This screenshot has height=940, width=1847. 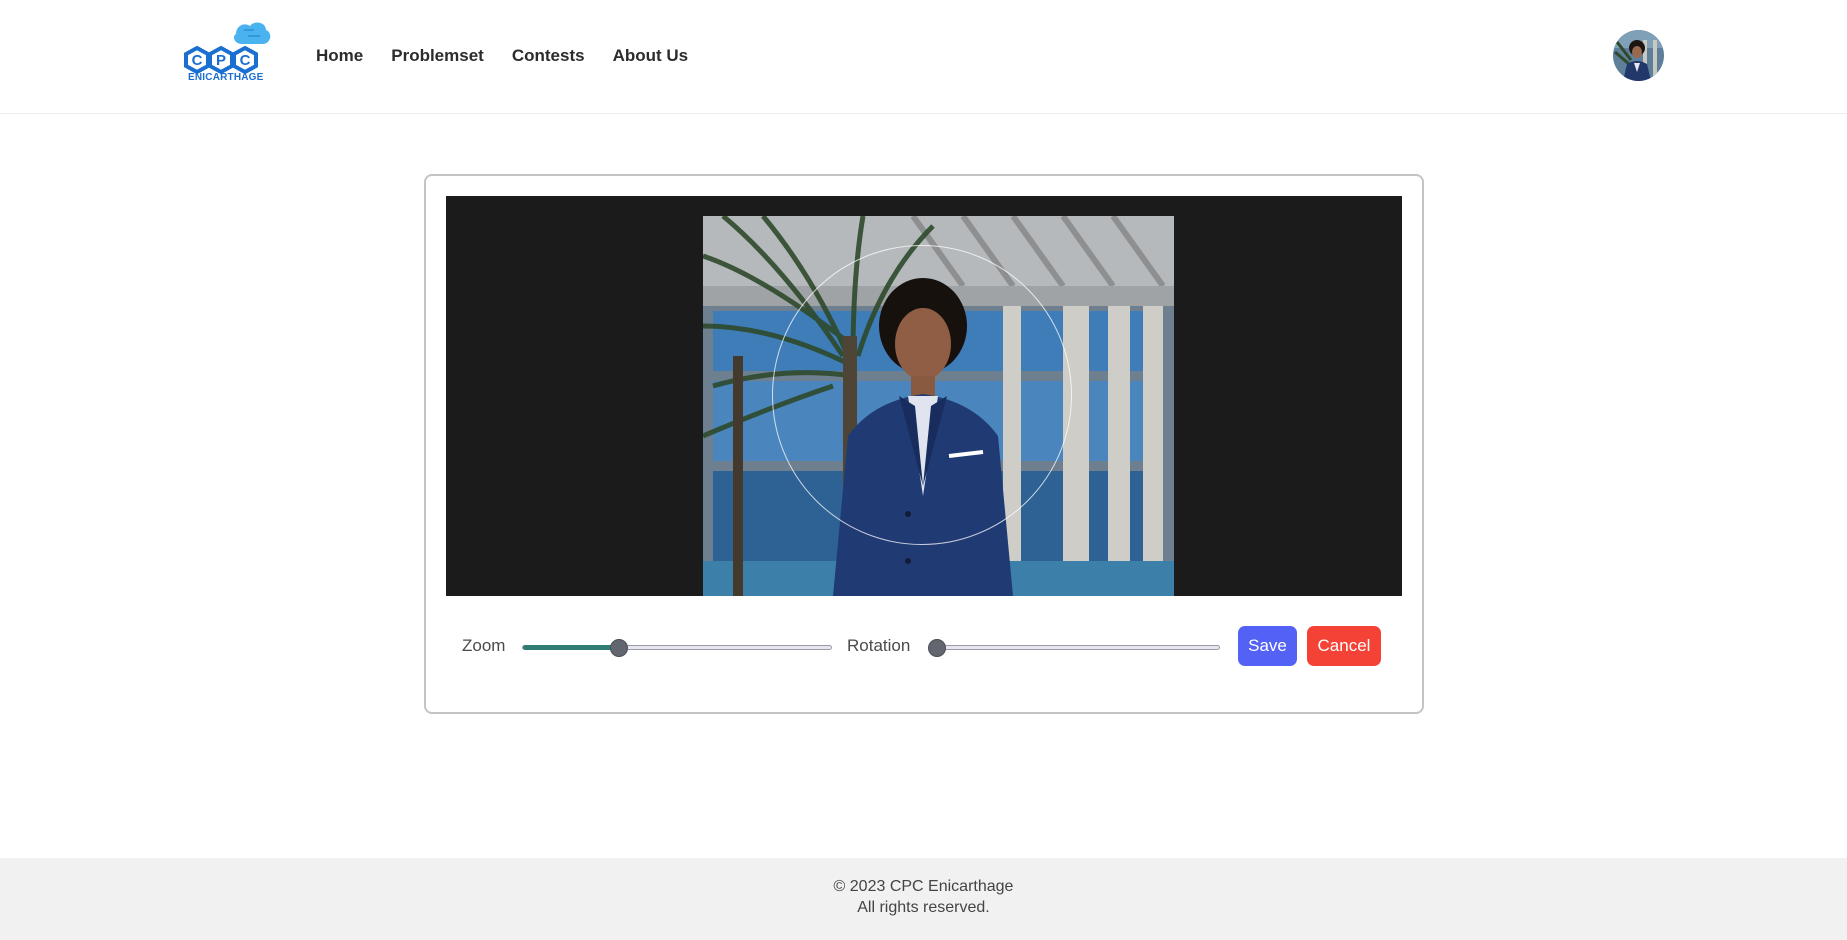 I want to click on logo-caption: ENICARTHAGE, so click(x=226, y=77).